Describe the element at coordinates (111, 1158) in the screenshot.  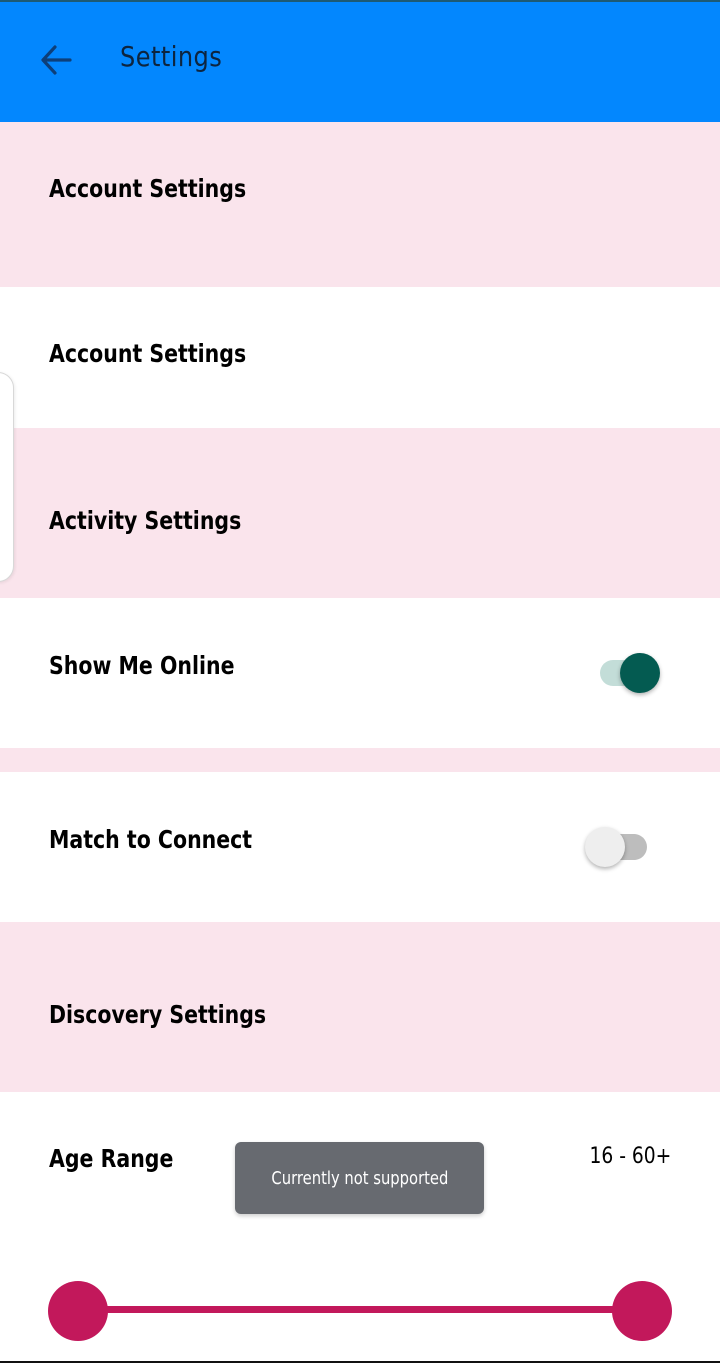
I see `age-range-label: Age Range` at that location.